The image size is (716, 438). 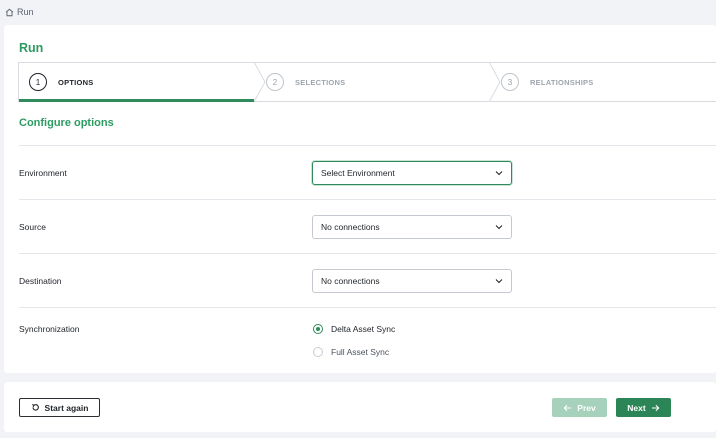 What do you see at coordinates (636, 407) in the screenshot?
I see `next-label: Next` at bounding box center [636, 407].